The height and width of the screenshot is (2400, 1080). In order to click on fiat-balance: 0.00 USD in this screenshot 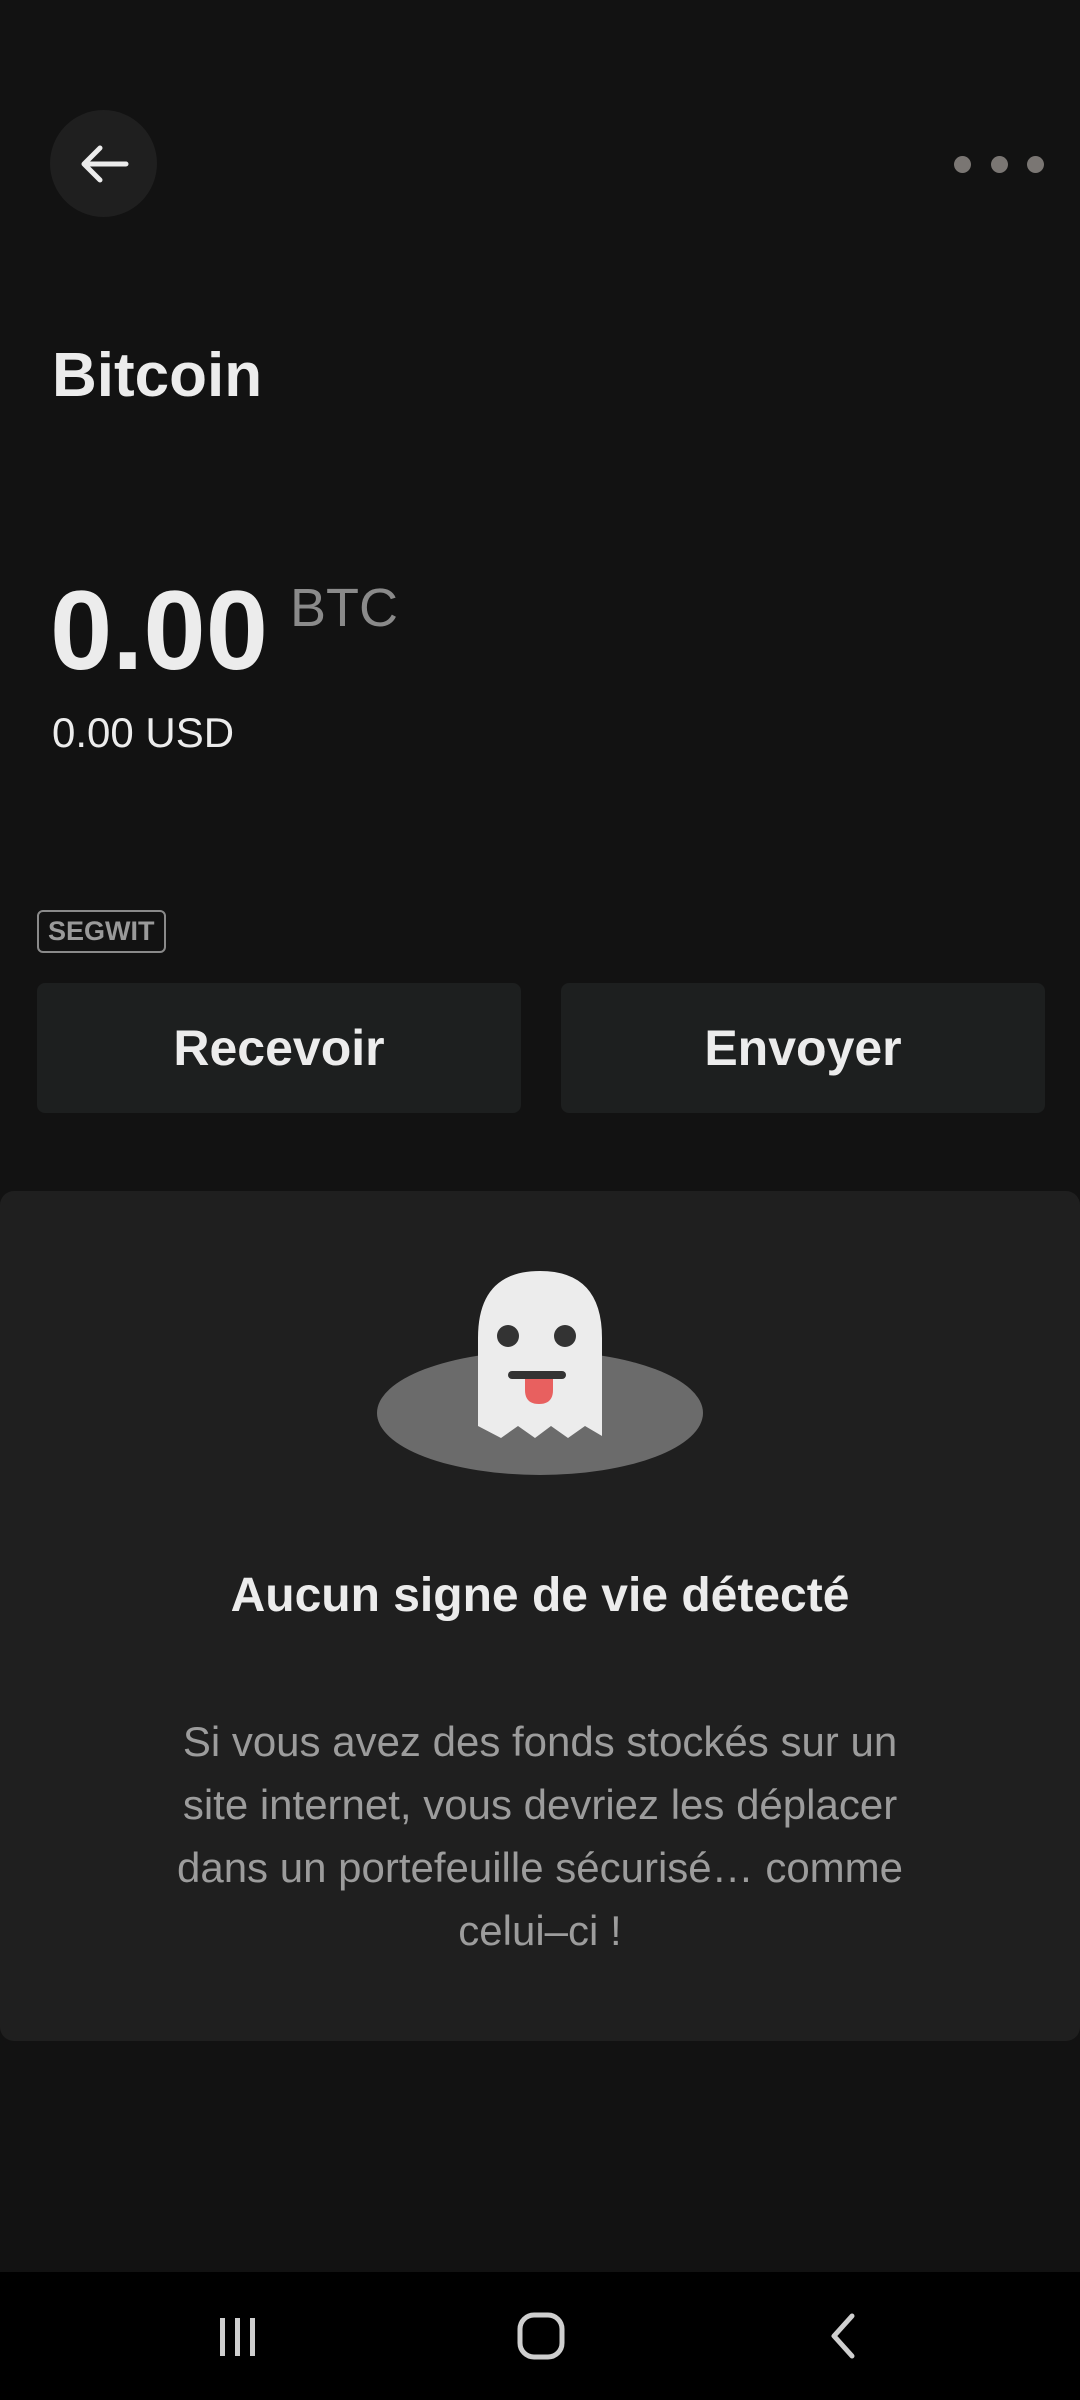, I will do `click(143, 732)`.